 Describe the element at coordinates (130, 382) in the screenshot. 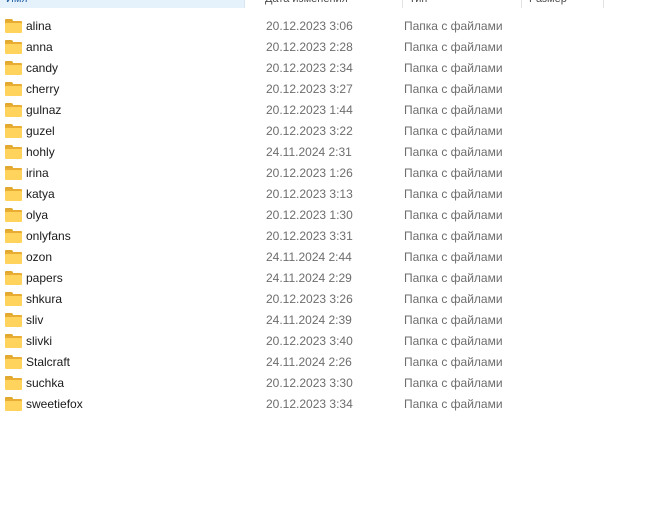

I see `file-name-cell: suchka` at that location.